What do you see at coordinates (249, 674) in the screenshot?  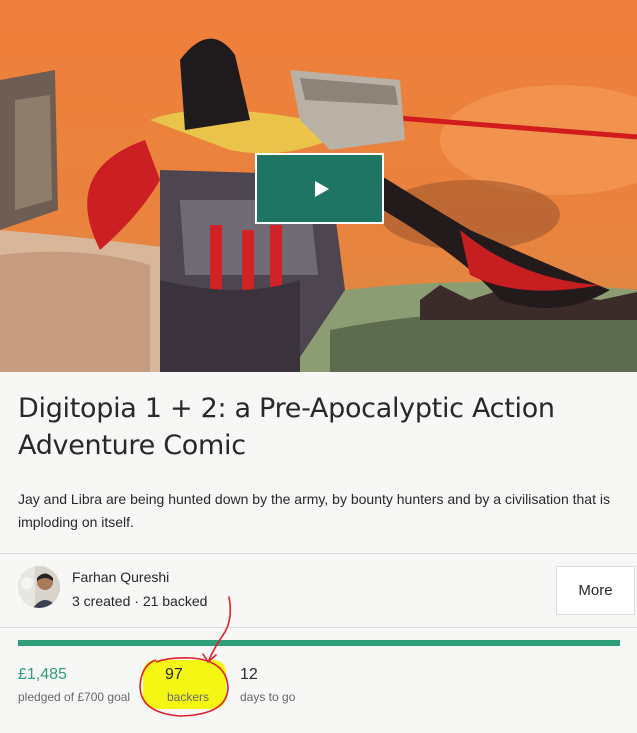 I see `days-remaining: 12` at bounding box center [249, 674].